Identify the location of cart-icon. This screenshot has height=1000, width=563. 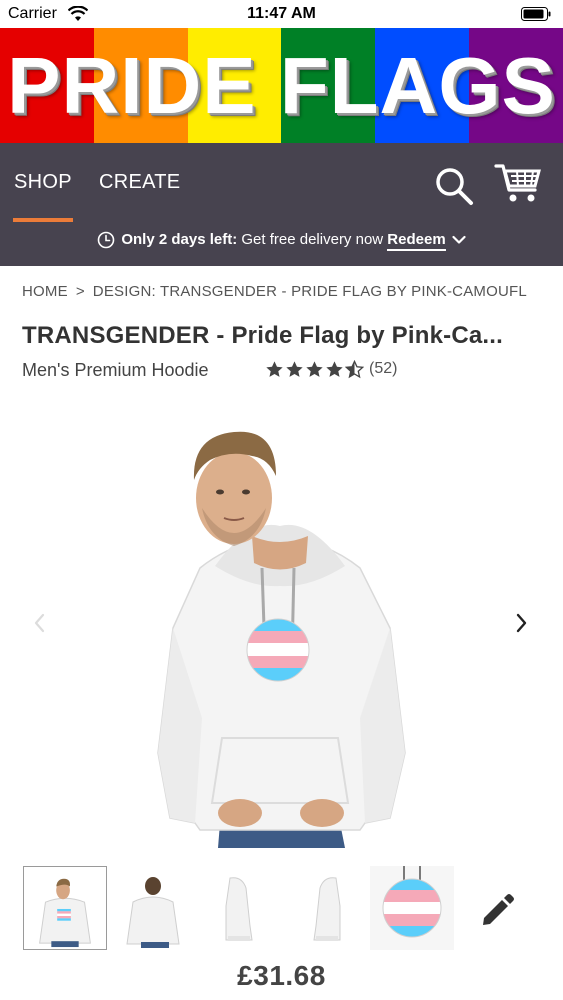
(518, 184).